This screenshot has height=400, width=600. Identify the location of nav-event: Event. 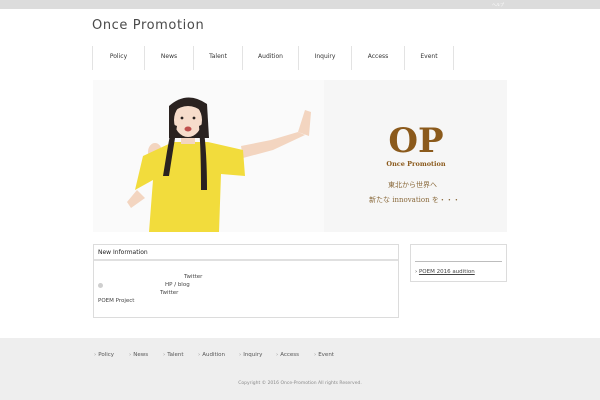
(429, 58).